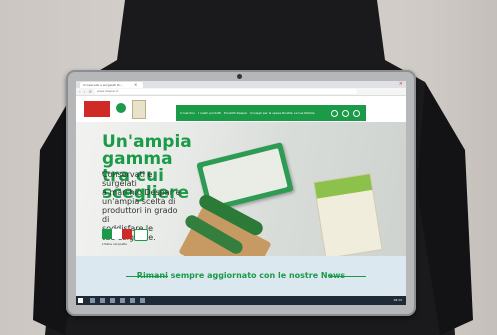  I want to click on address-bar: ‹ › ⟳ www.despar.it, so click(241, 92).